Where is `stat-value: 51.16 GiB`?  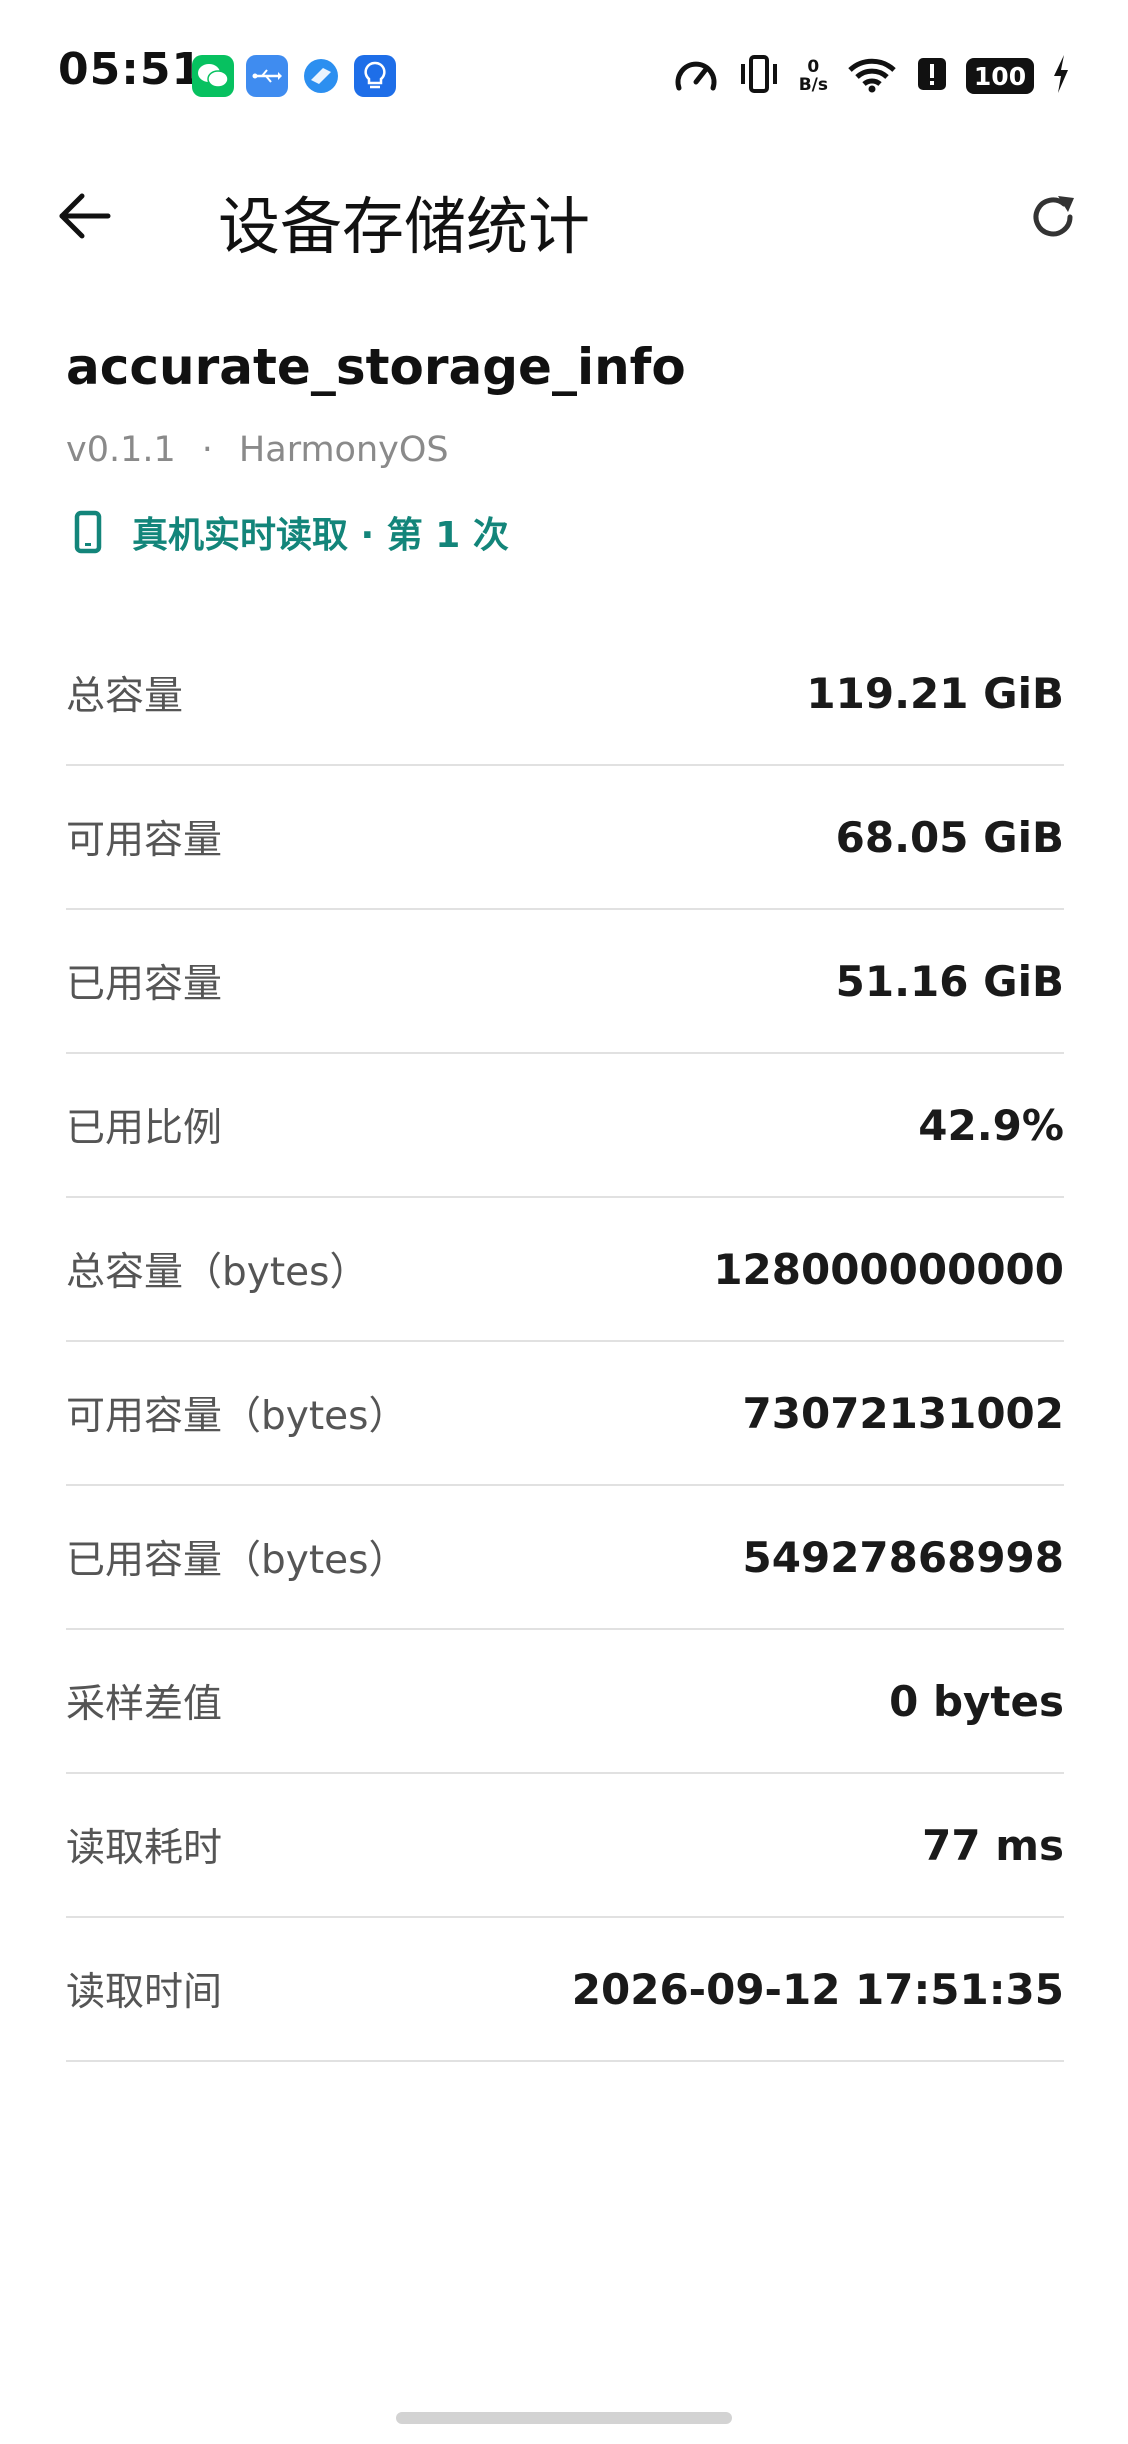
stat-value: 51.16 GiB is located at coordinates (949, 981).